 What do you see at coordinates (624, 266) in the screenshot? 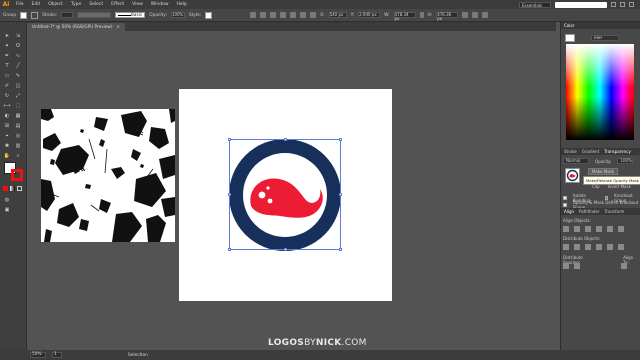
I see `align-to-selection-icon` at bounding box center [624, 266].